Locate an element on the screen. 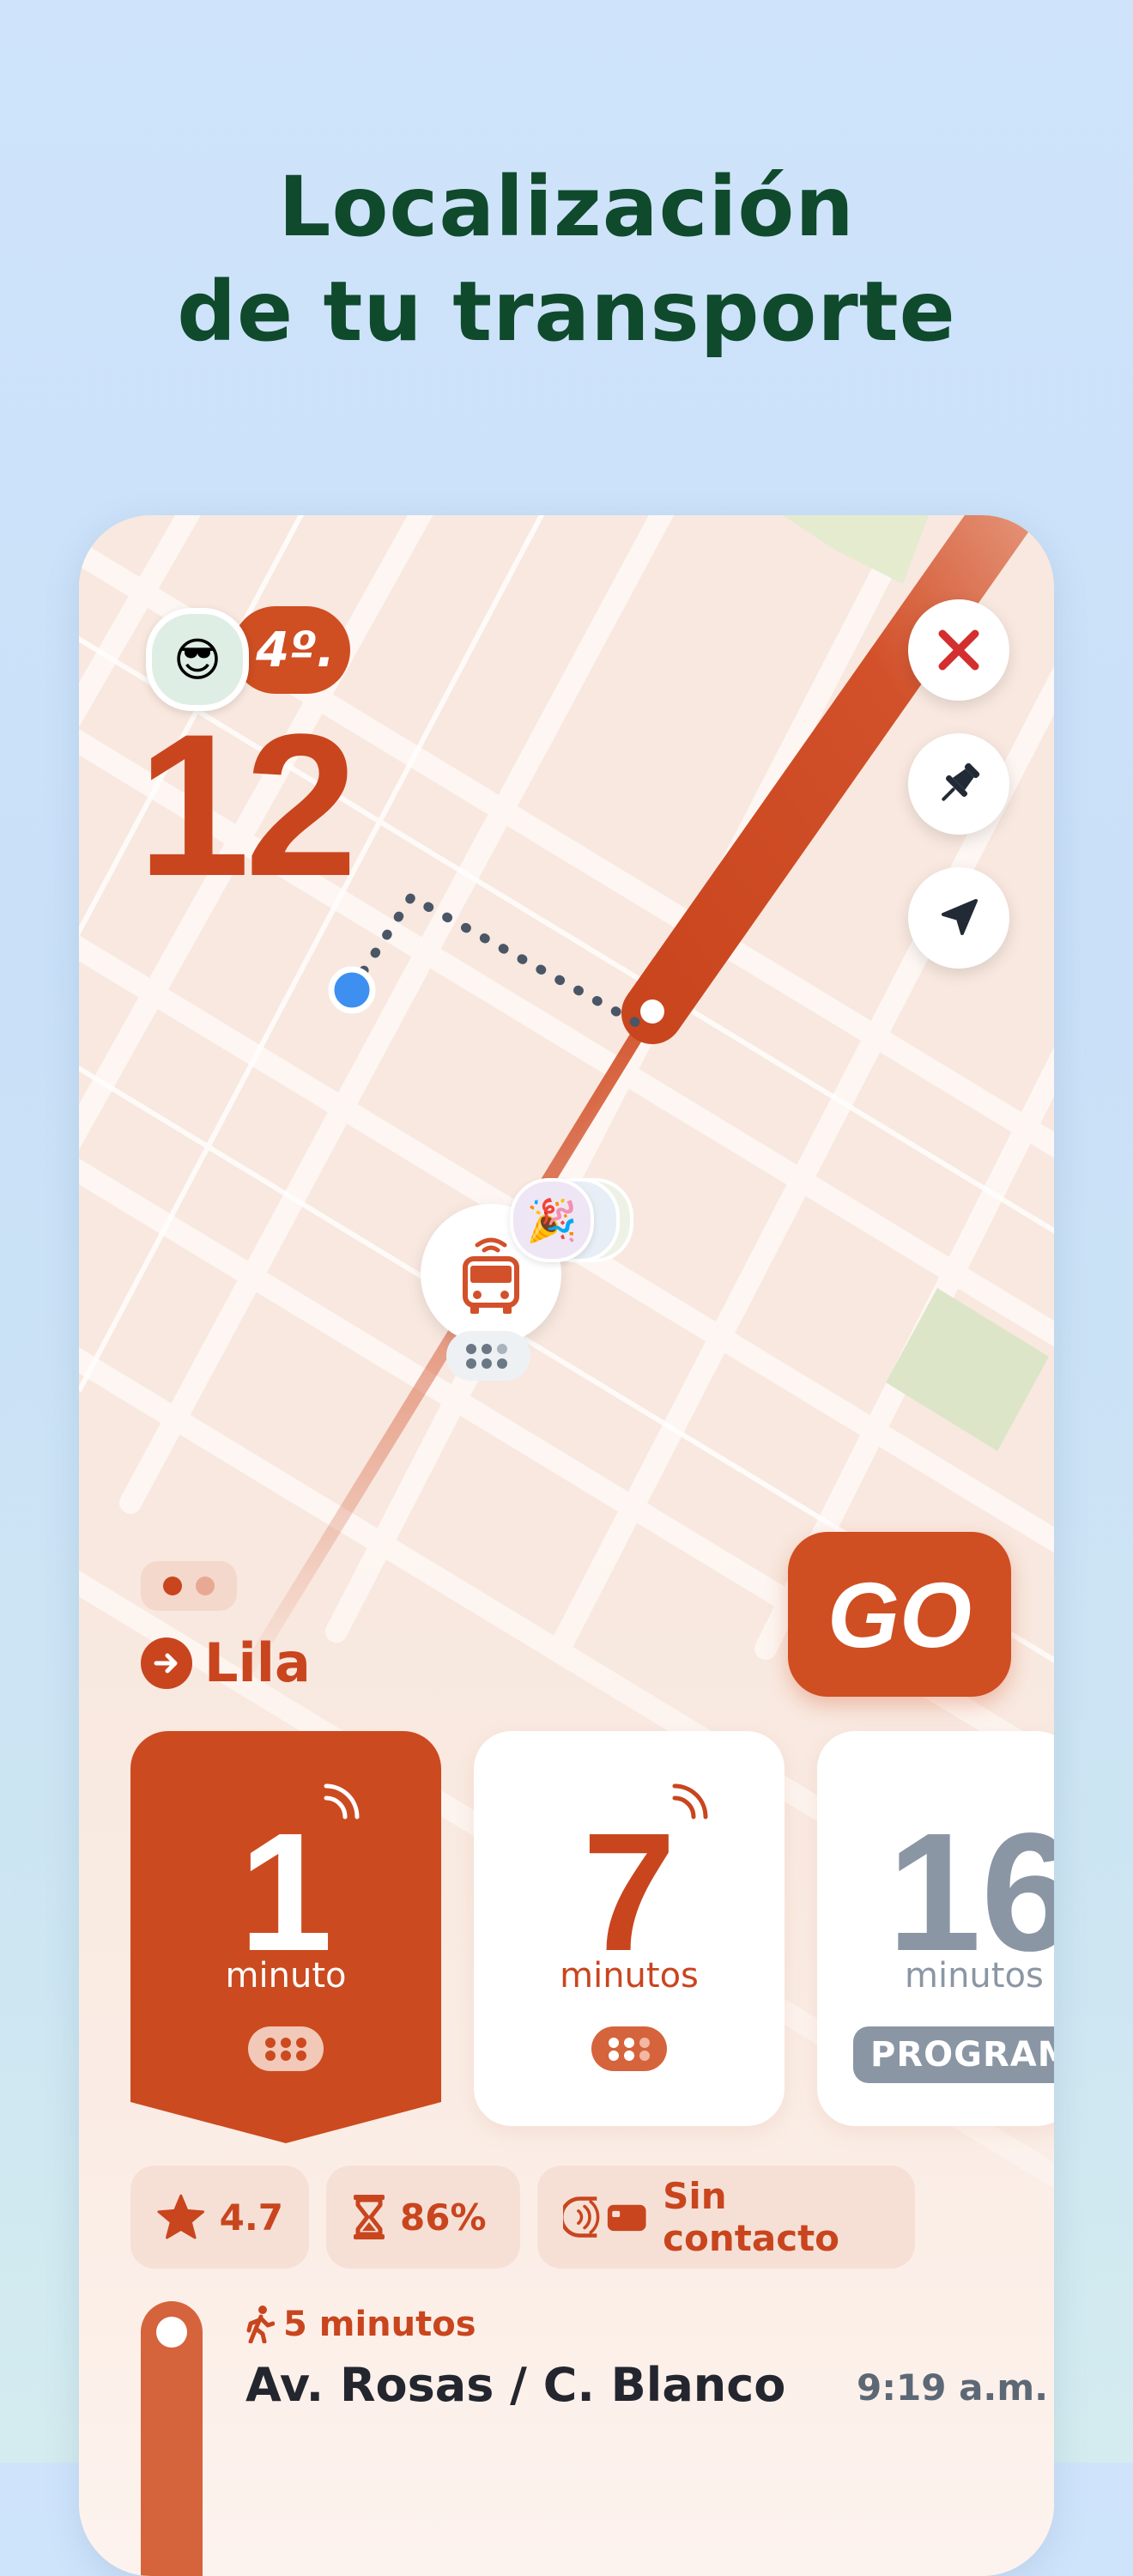 This screenshot has height=2576, width=1133. avatar-emoji: 😎 is located at coordinates (197, 660).